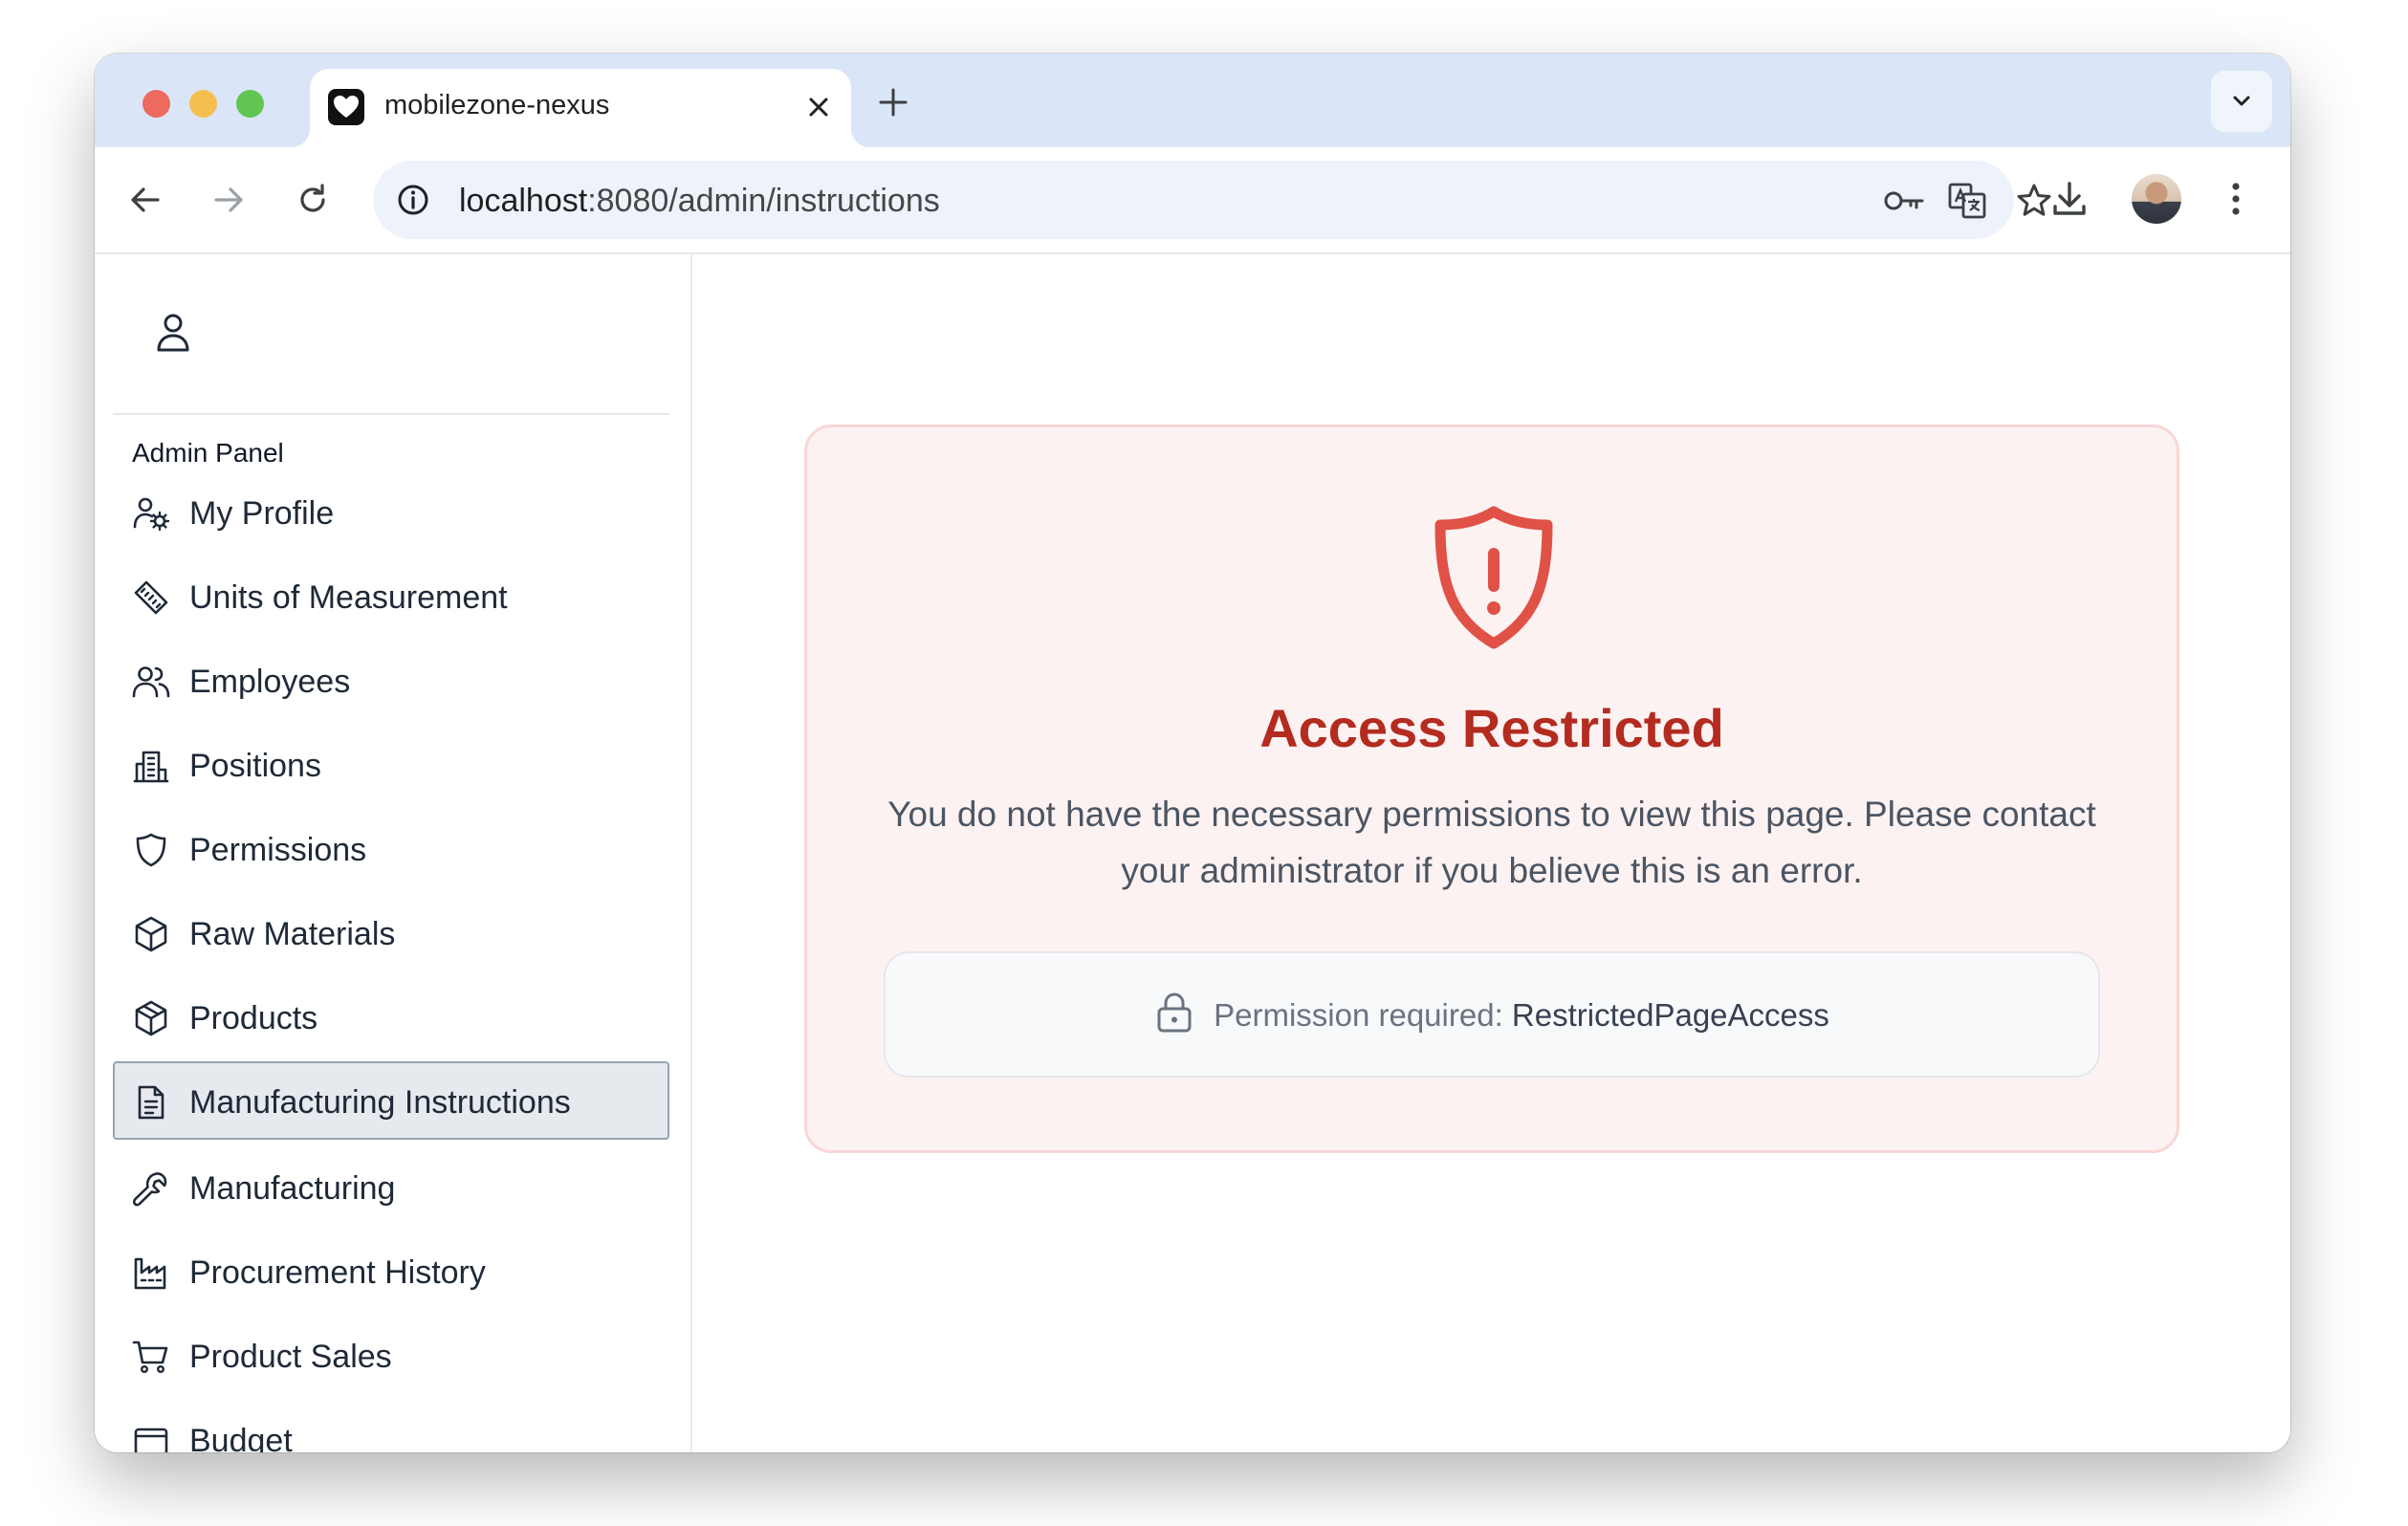 This screenshot has width=2408, height=1526. I want to click on browser-tab: mobilezone-nexus, so click(581, 108).